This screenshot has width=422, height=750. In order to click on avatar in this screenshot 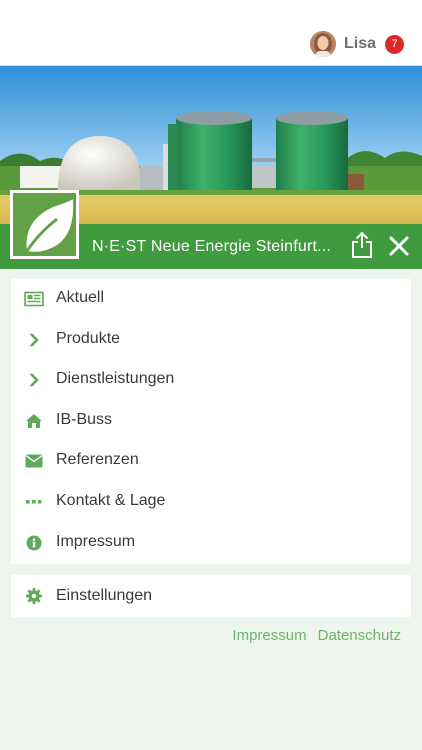, I will do `click(322, 44)`.